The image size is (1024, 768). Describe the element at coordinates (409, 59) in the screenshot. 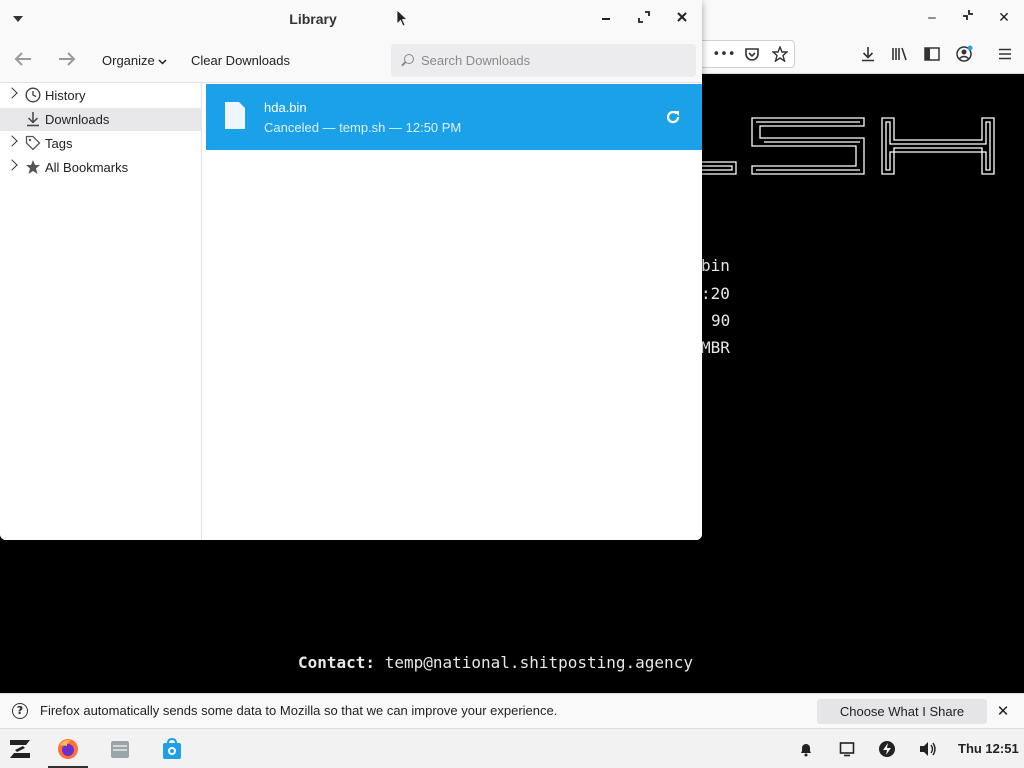

I see `search-icon` at that location.